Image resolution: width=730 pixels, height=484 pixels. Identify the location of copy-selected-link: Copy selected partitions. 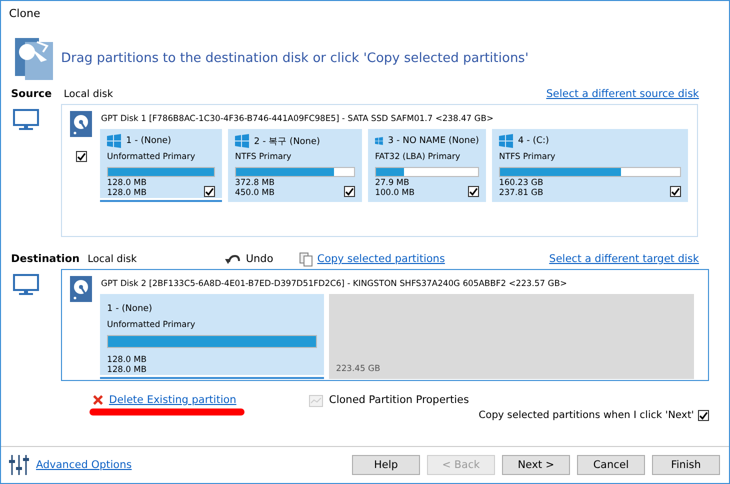
(381, 259).